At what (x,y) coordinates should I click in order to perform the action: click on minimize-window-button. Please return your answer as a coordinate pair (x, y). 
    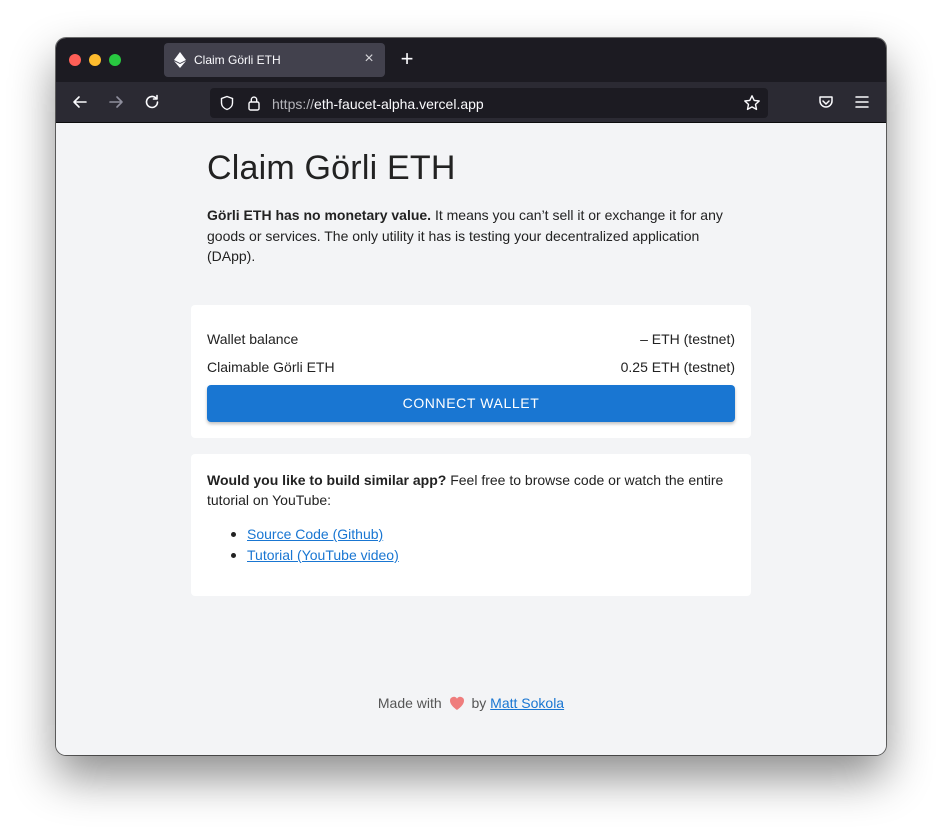
    Looking at the image, I should click on (95, 60).